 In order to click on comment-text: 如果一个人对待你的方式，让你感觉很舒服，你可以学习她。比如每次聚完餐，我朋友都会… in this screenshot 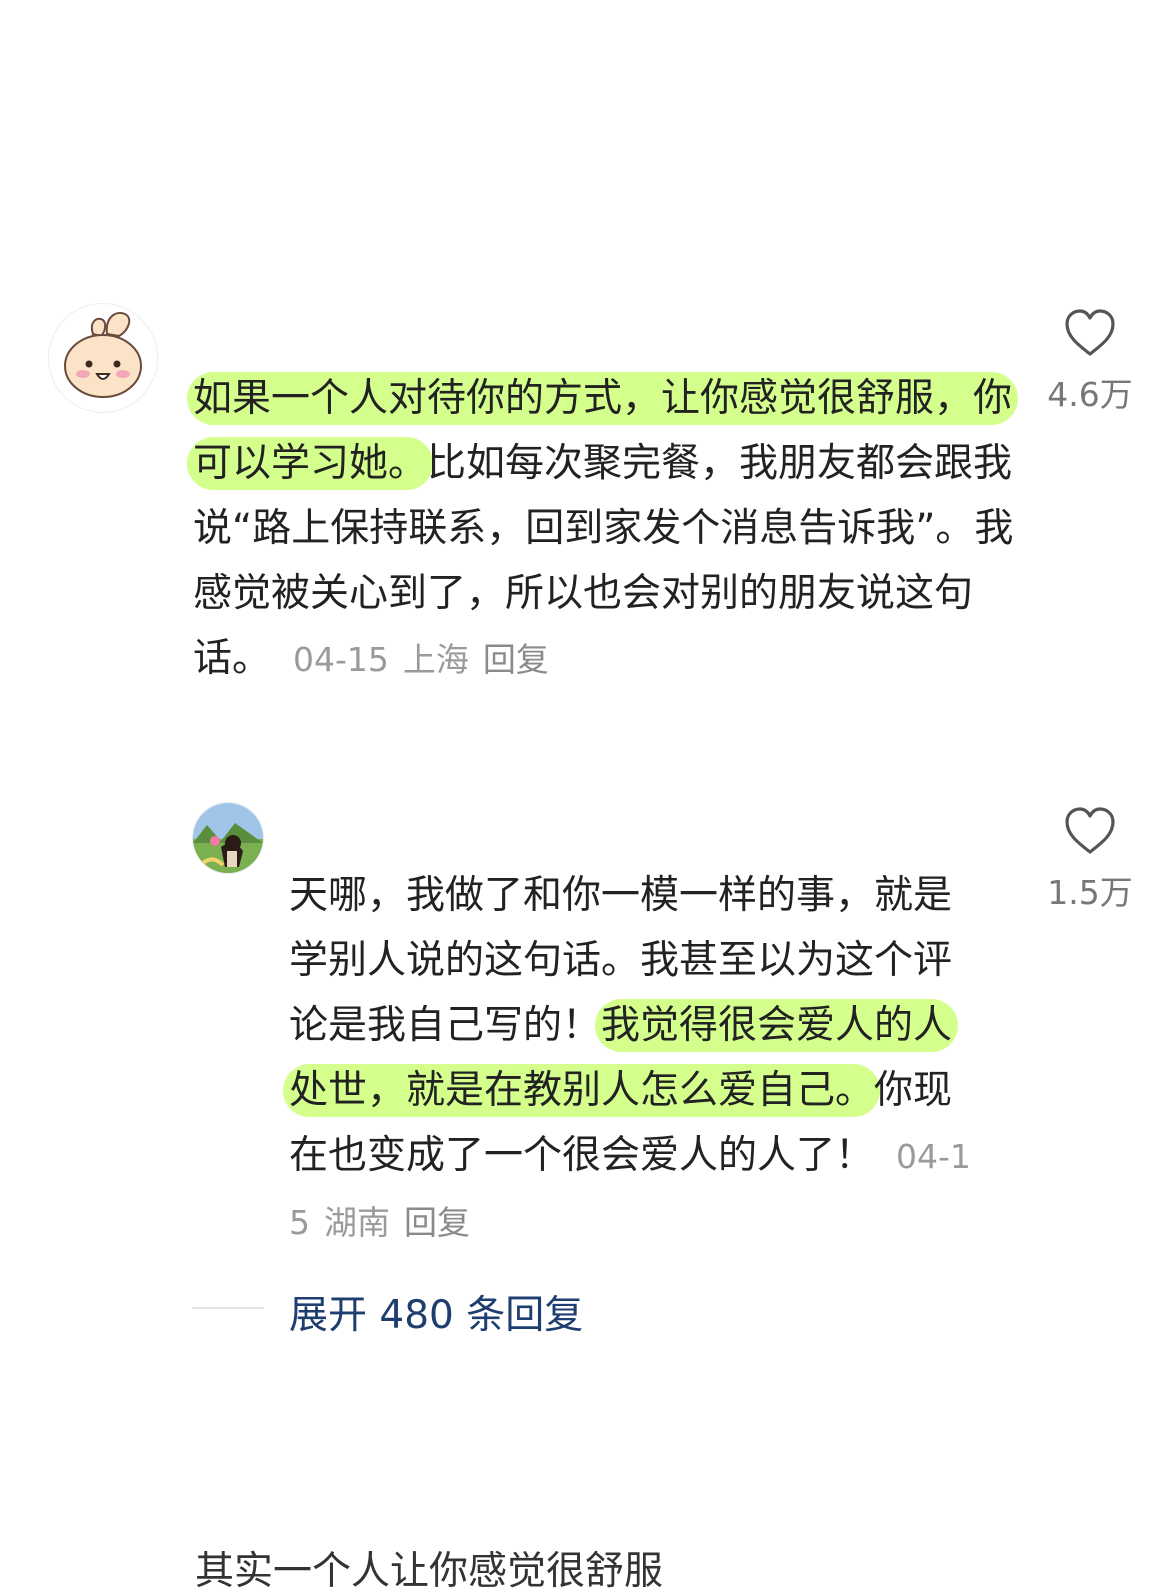, I will do `click(603, 529)`.